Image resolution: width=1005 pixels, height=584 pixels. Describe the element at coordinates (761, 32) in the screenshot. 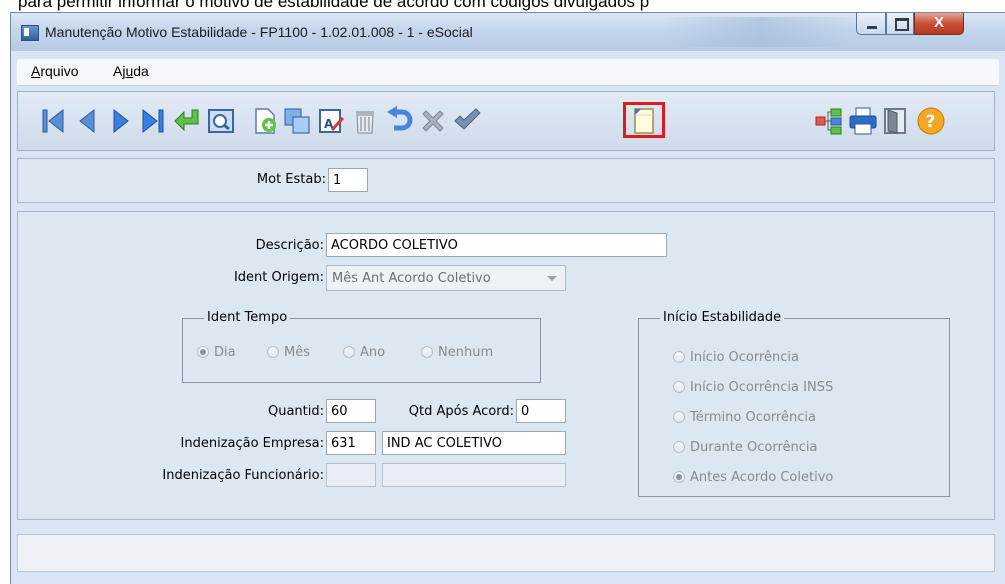

I see `title-glass` at that location.